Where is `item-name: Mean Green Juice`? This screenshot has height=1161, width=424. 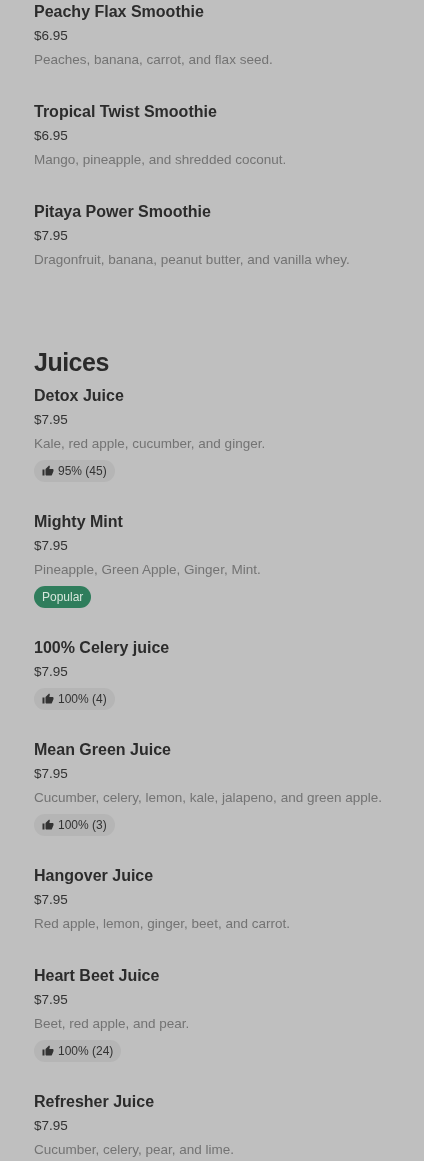 item-name: Mean Green Juice is located at coordinates (102, 750).